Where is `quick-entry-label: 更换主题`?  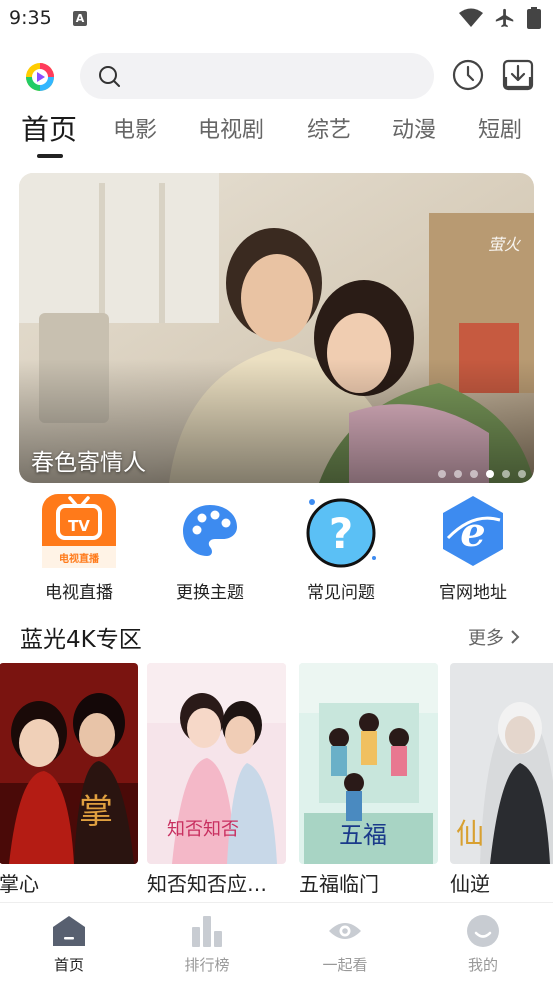 quick-entry-label: 更换主题 is located at coordinates (210, 593).